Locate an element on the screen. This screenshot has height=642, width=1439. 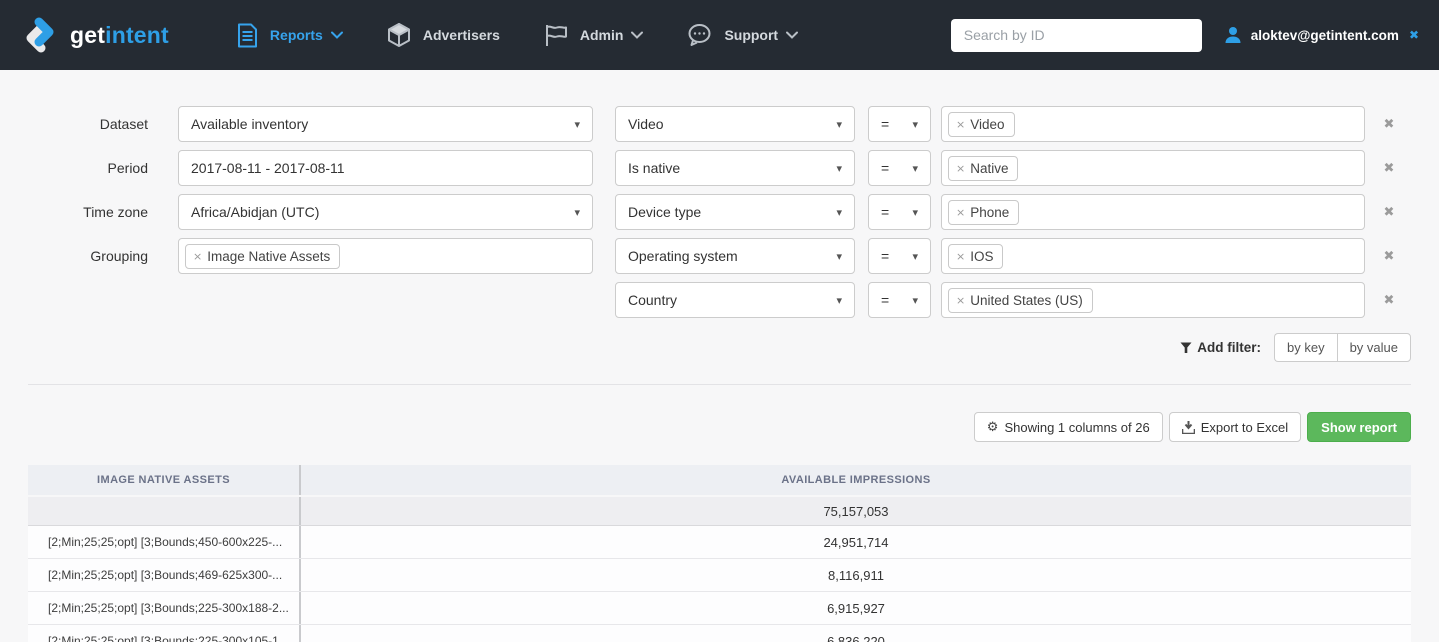
period-input is located at coordinates (385, 168).